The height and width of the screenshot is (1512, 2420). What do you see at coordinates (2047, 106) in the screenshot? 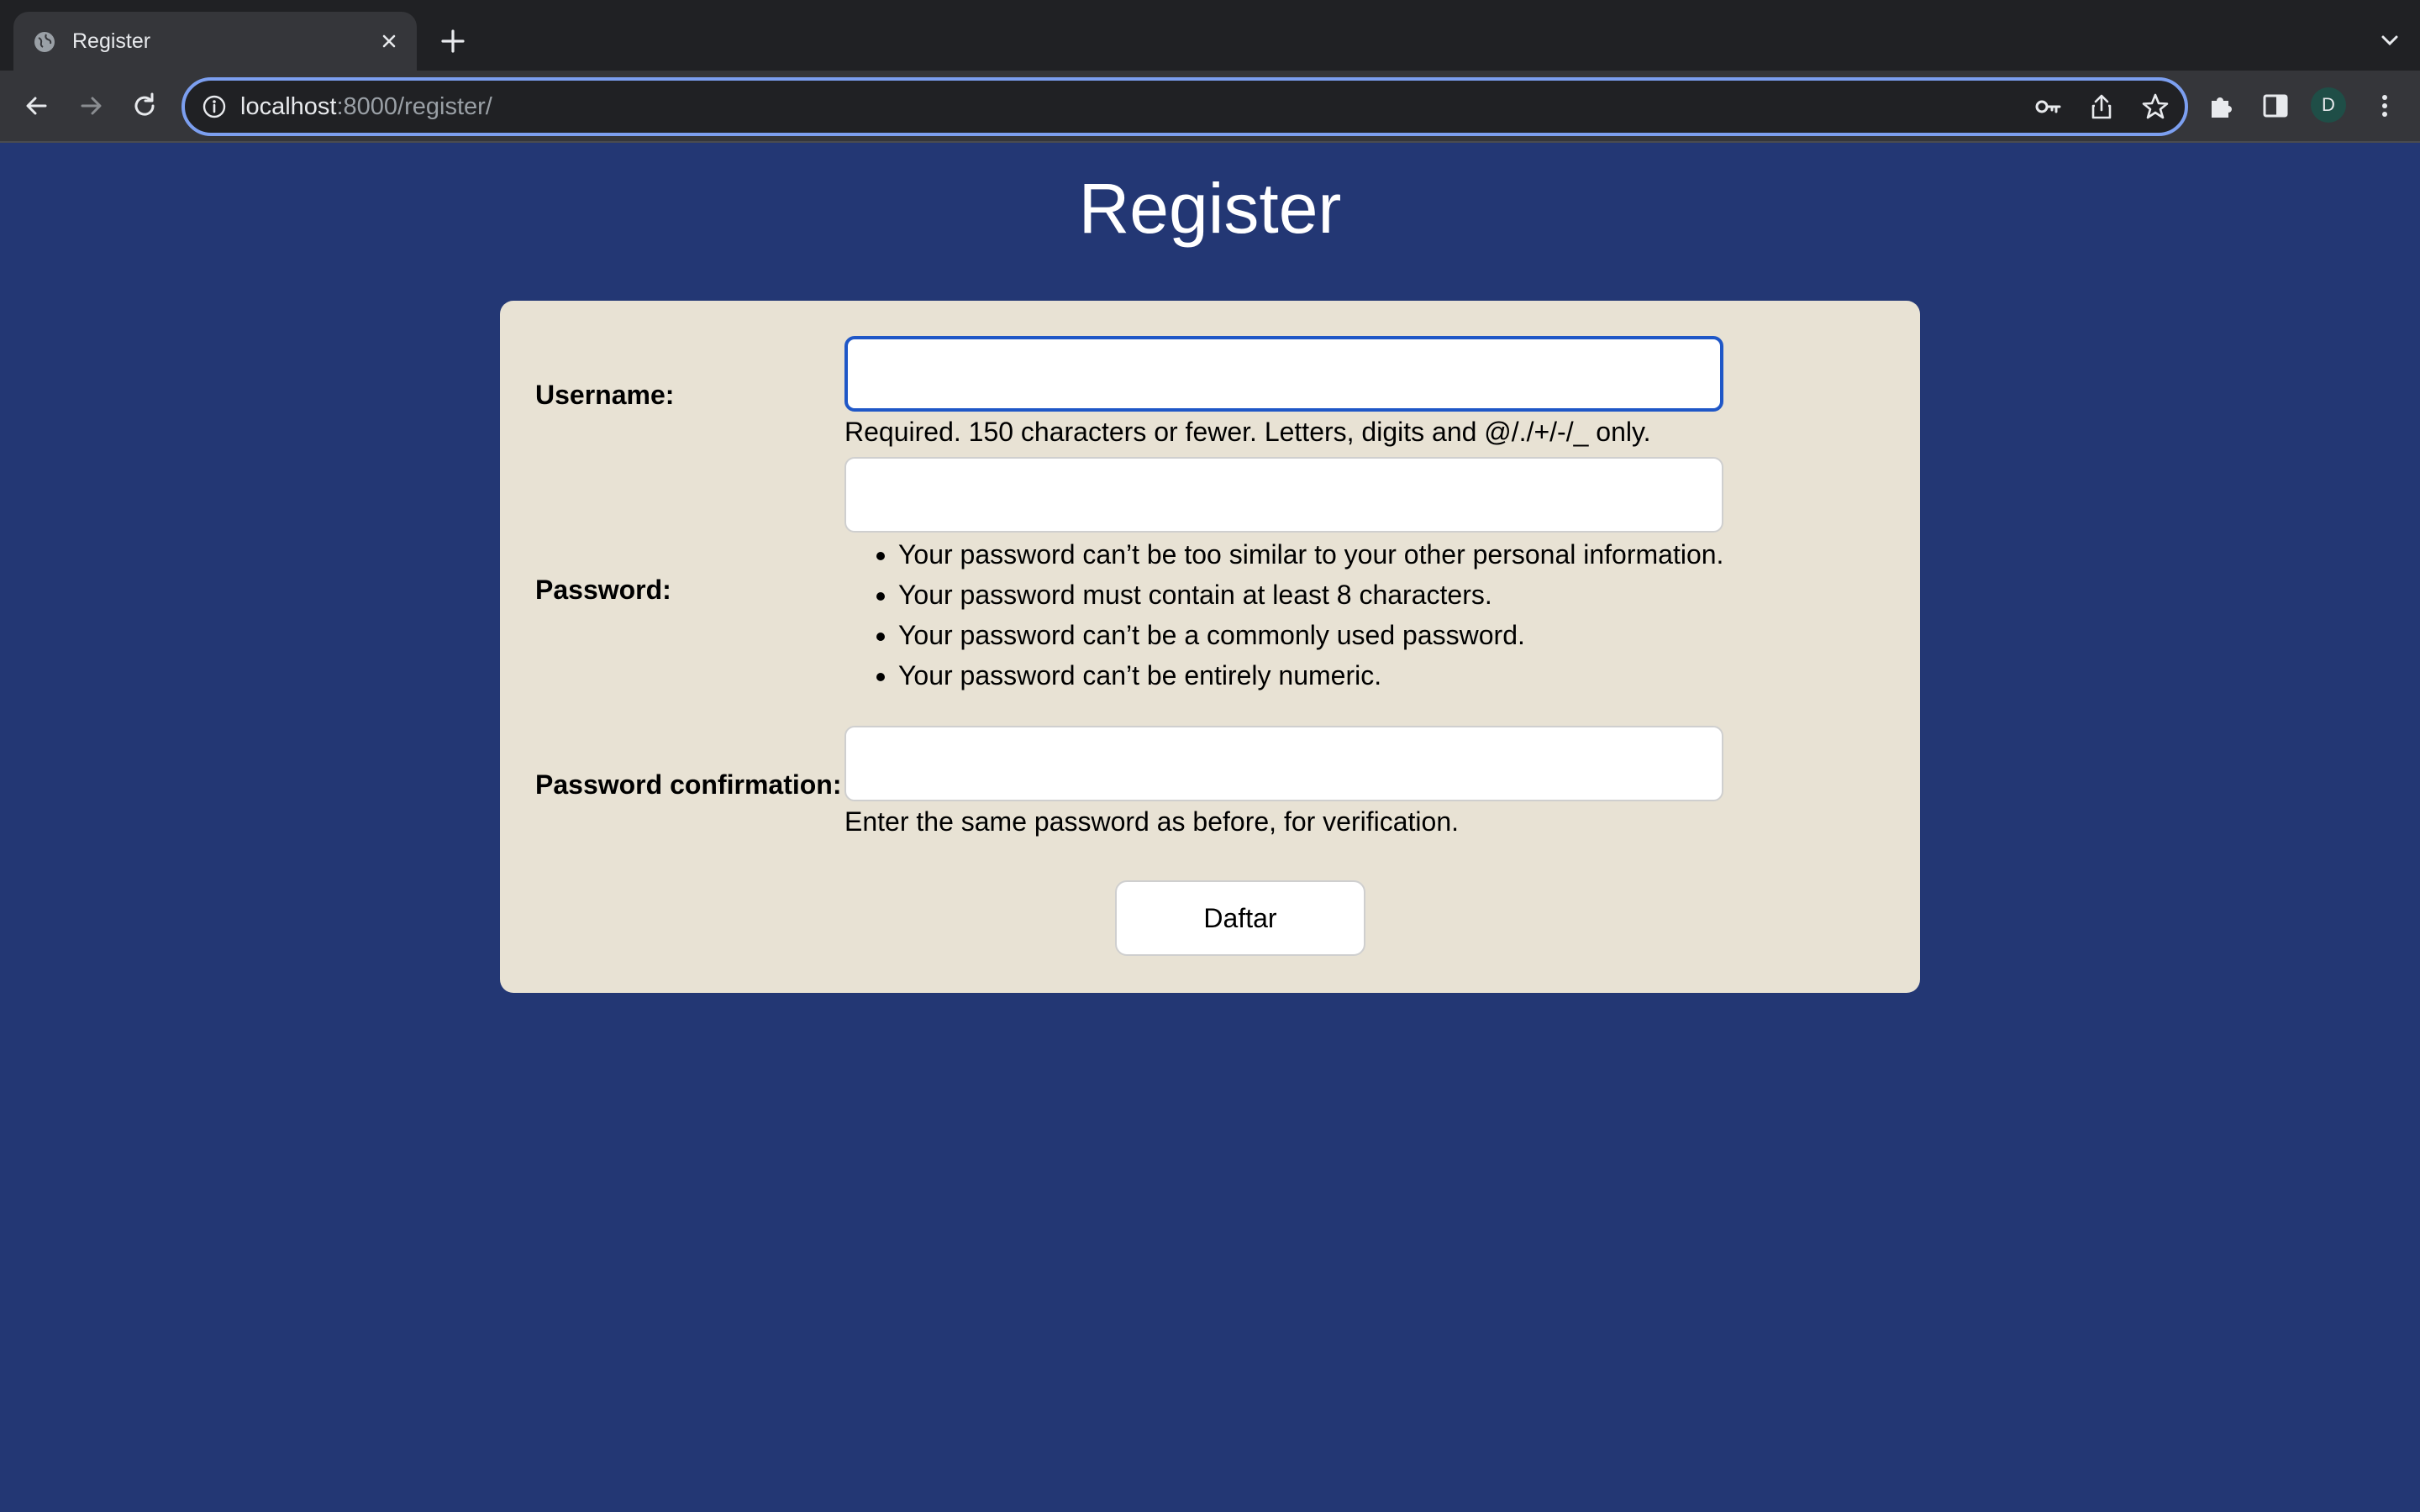
I see `key-icon` at bounding box center [2047, 106].